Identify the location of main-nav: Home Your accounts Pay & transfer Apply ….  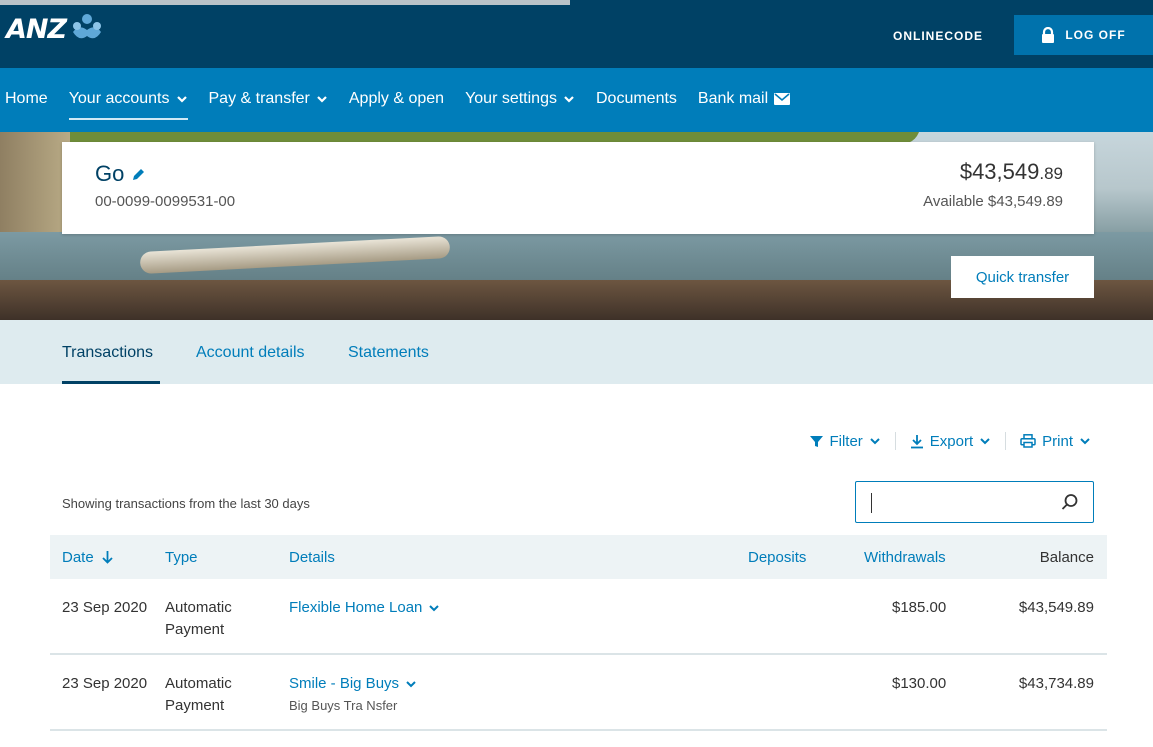
(576, 100).